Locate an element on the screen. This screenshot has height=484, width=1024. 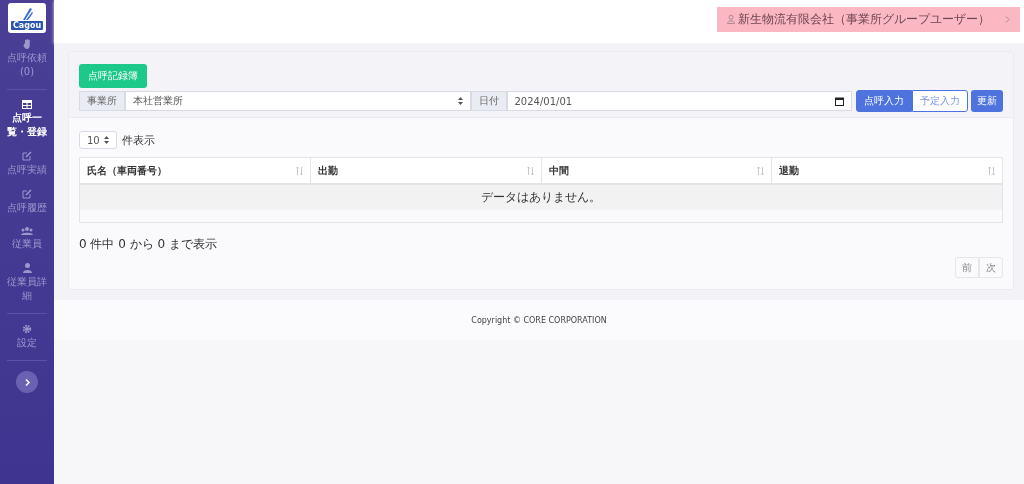
mode-tab: 点呼入力 is located at coordinates (884, 101).